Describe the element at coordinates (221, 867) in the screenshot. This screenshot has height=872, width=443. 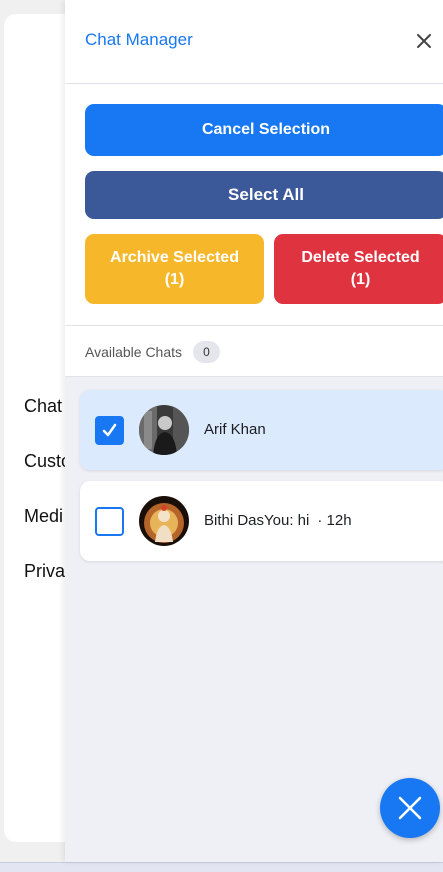
I see `bottom-strip` at that location.